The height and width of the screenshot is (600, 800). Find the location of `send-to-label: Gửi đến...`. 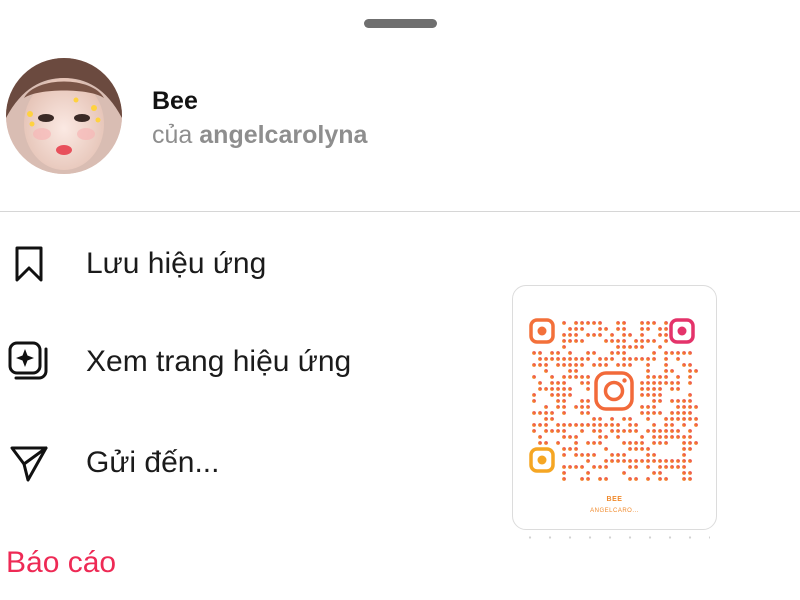

send-to-label: Gửi đến... is located at coordinates (153, 462).